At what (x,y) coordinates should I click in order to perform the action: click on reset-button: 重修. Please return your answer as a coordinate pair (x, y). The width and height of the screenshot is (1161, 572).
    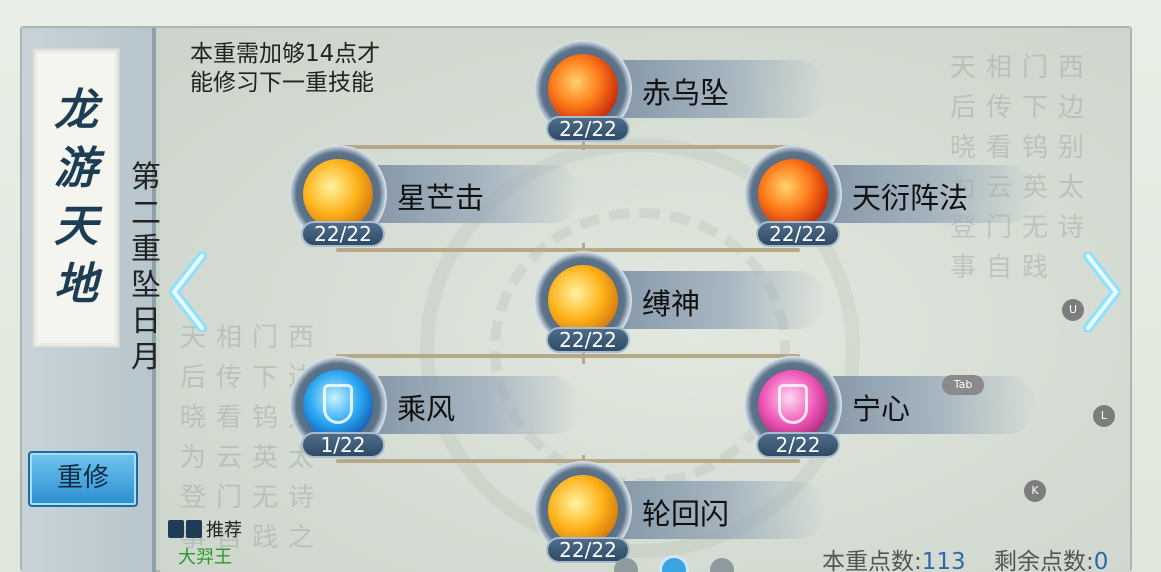
    Looking at the image, I should click on (83, 479).